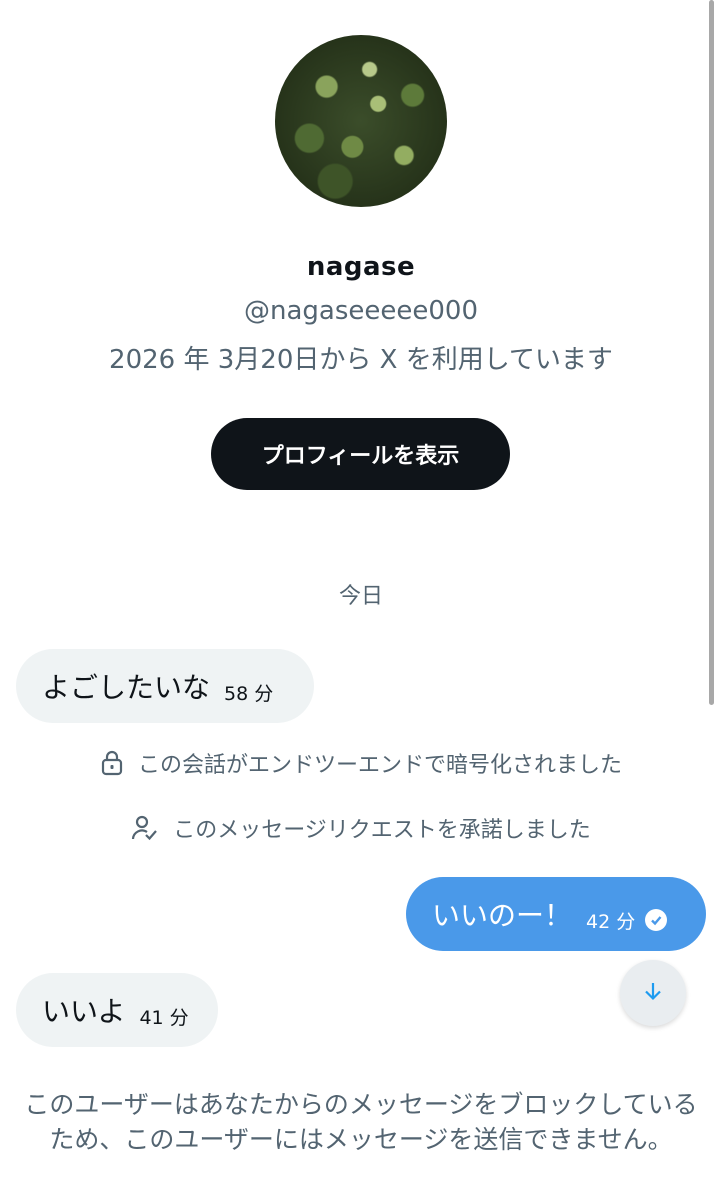  I want to click on system-message-text: この会話がエンドツーエンドで暗号化されました, so click(379, 765).